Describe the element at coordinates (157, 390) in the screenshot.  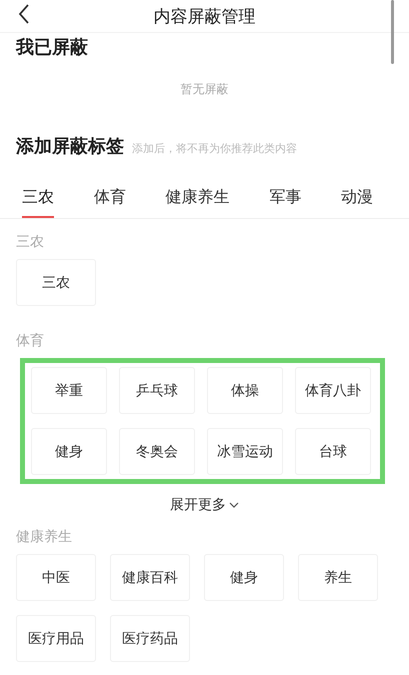
I see `tag-button: 乒乓球` at that location.